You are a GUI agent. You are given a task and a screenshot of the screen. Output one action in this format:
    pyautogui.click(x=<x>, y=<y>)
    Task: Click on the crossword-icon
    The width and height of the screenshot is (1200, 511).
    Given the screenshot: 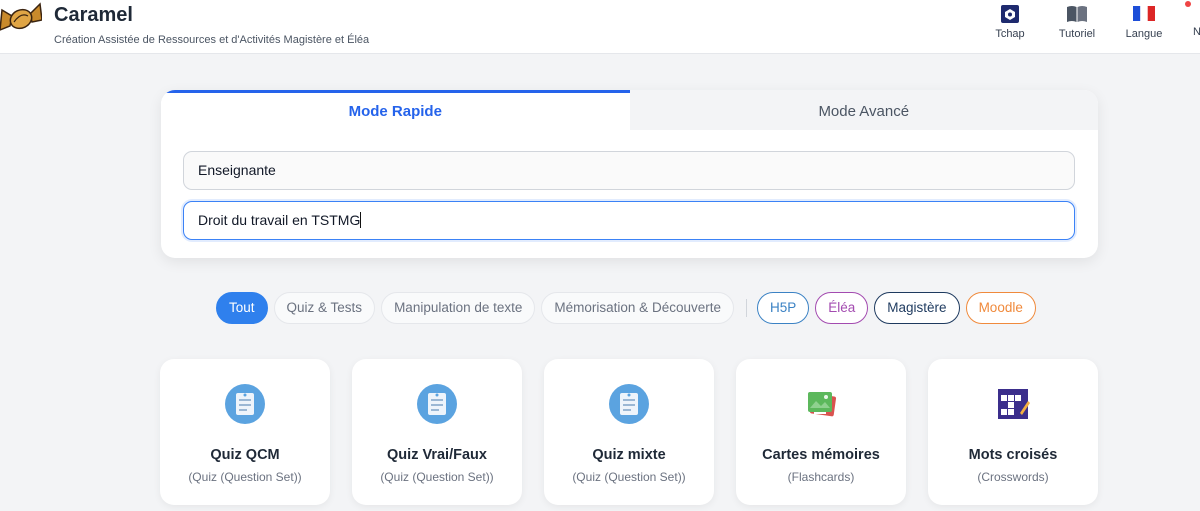 What is the action you would take?
    pyautogui.click(x=1014, y=404)
    